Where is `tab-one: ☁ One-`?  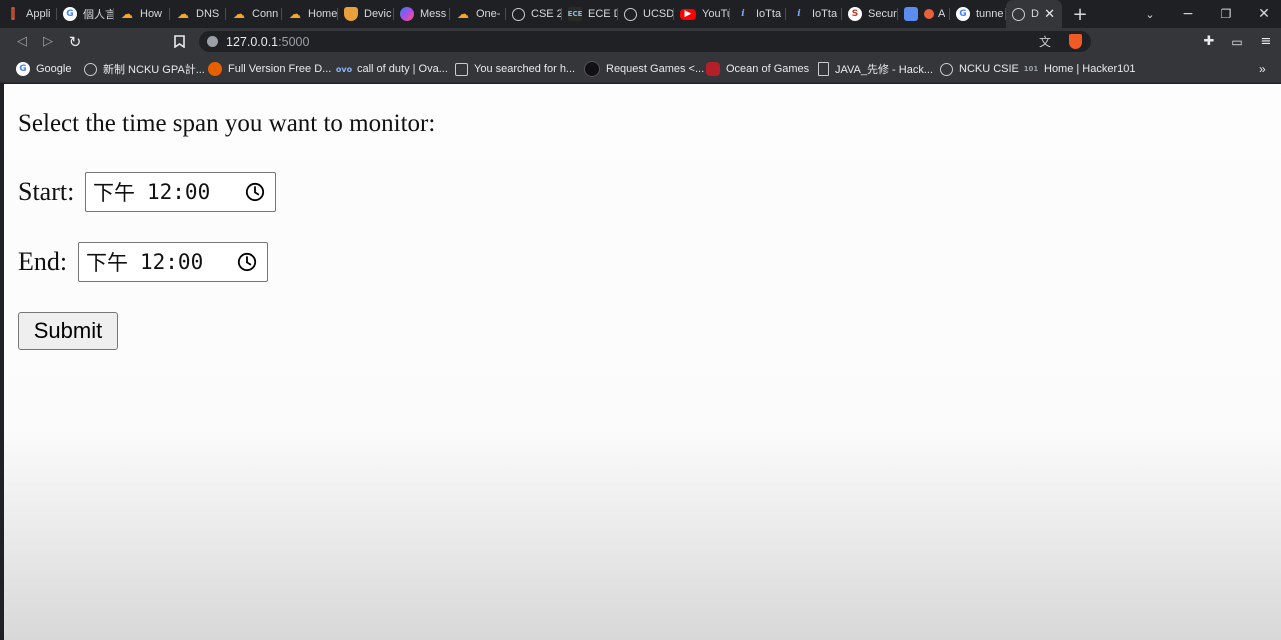 tab-one: ☁ One- is located at coordinates (478, 14).